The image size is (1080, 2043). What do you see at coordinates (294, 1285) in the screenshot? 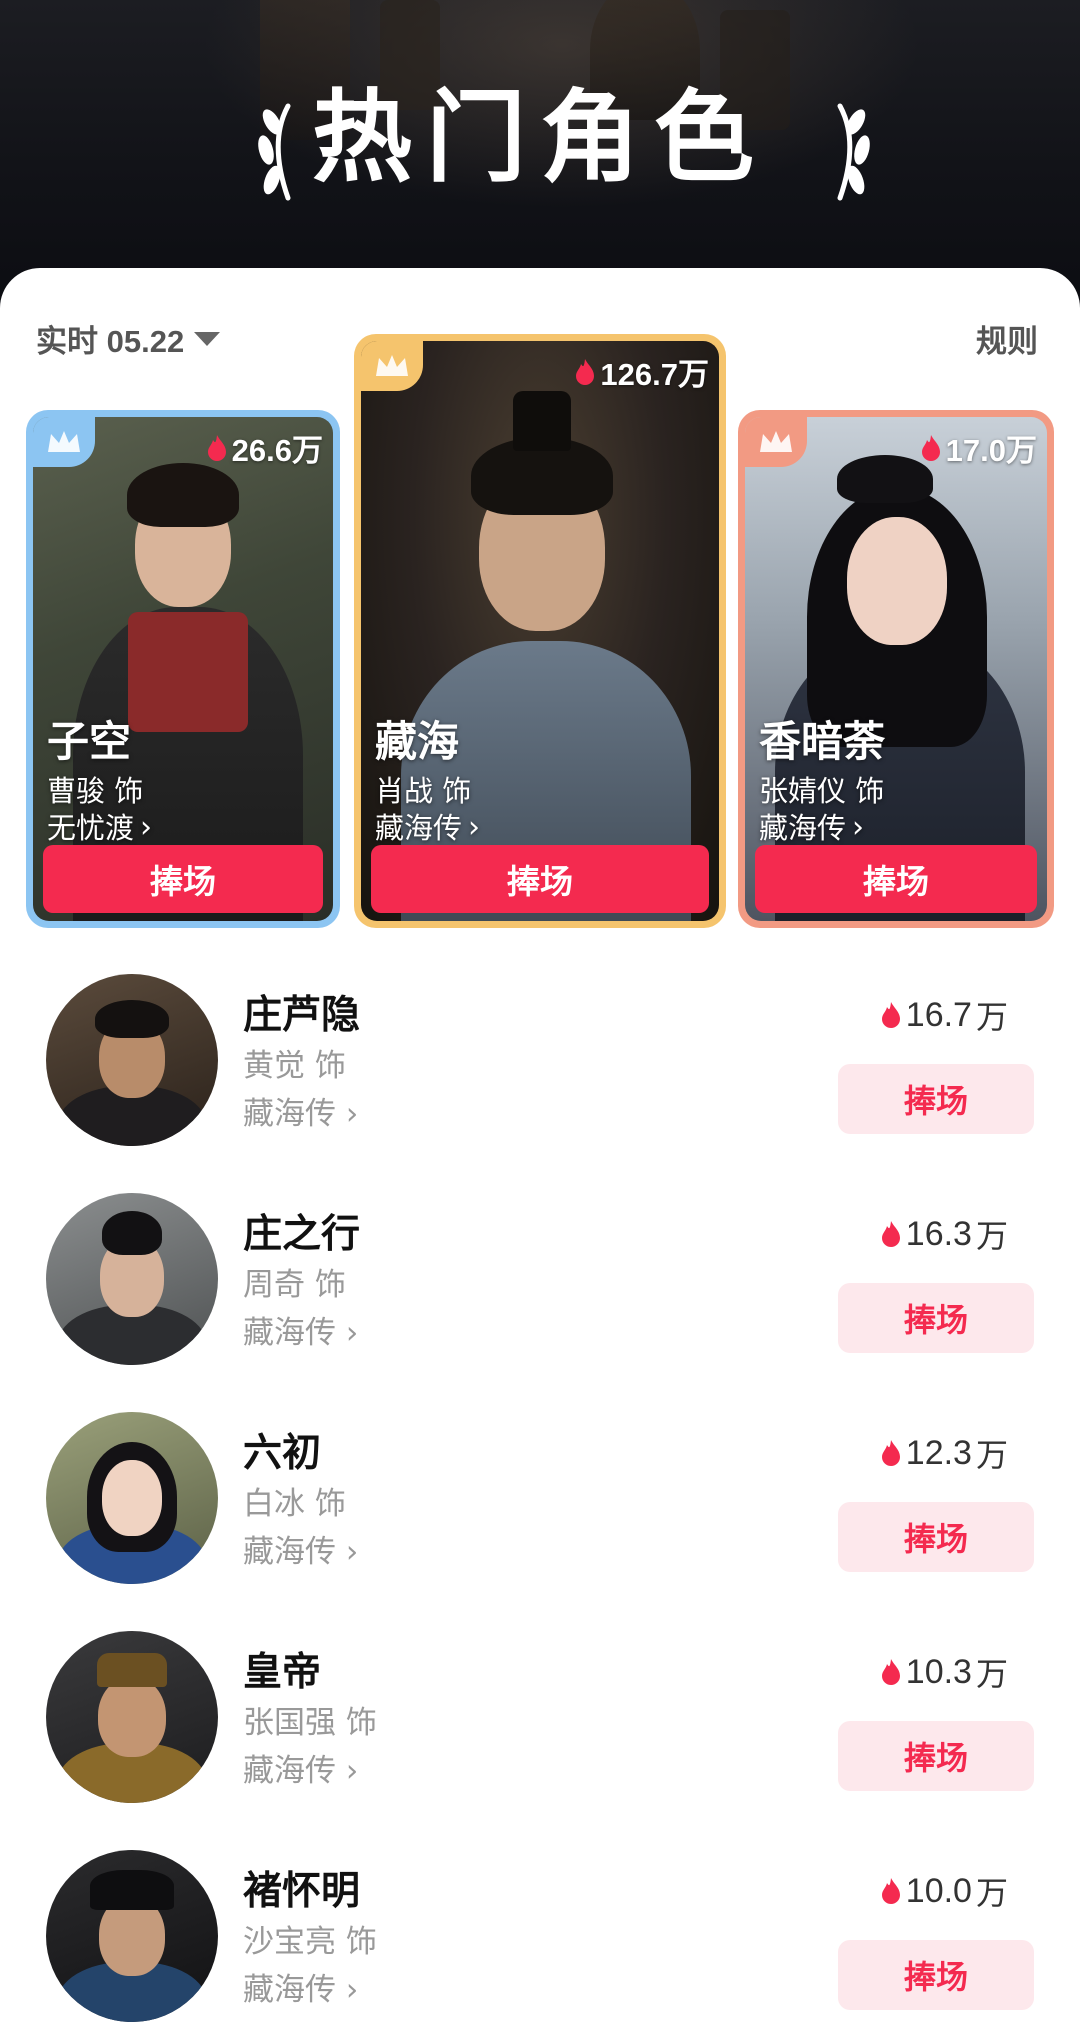
I see `actor-name: 周奇 饰` at bounding box center [294, 1285].